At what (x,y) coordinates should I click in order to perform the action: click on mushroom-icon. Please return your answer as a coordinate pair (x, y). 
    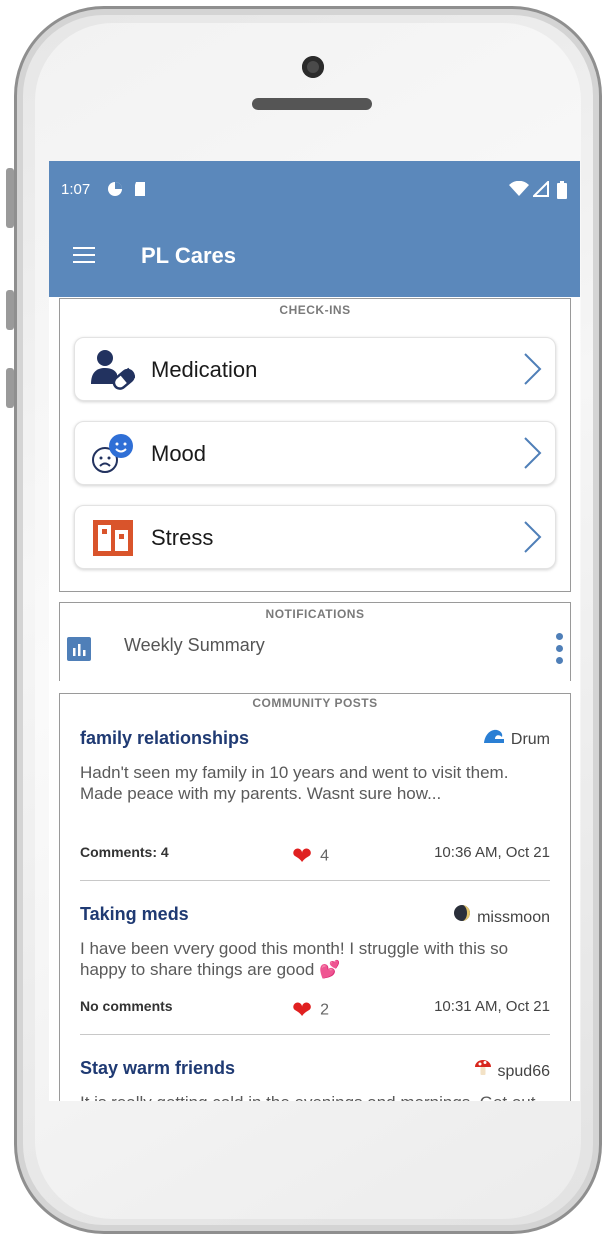
    Looking at the image, I should click on (483, 1069).